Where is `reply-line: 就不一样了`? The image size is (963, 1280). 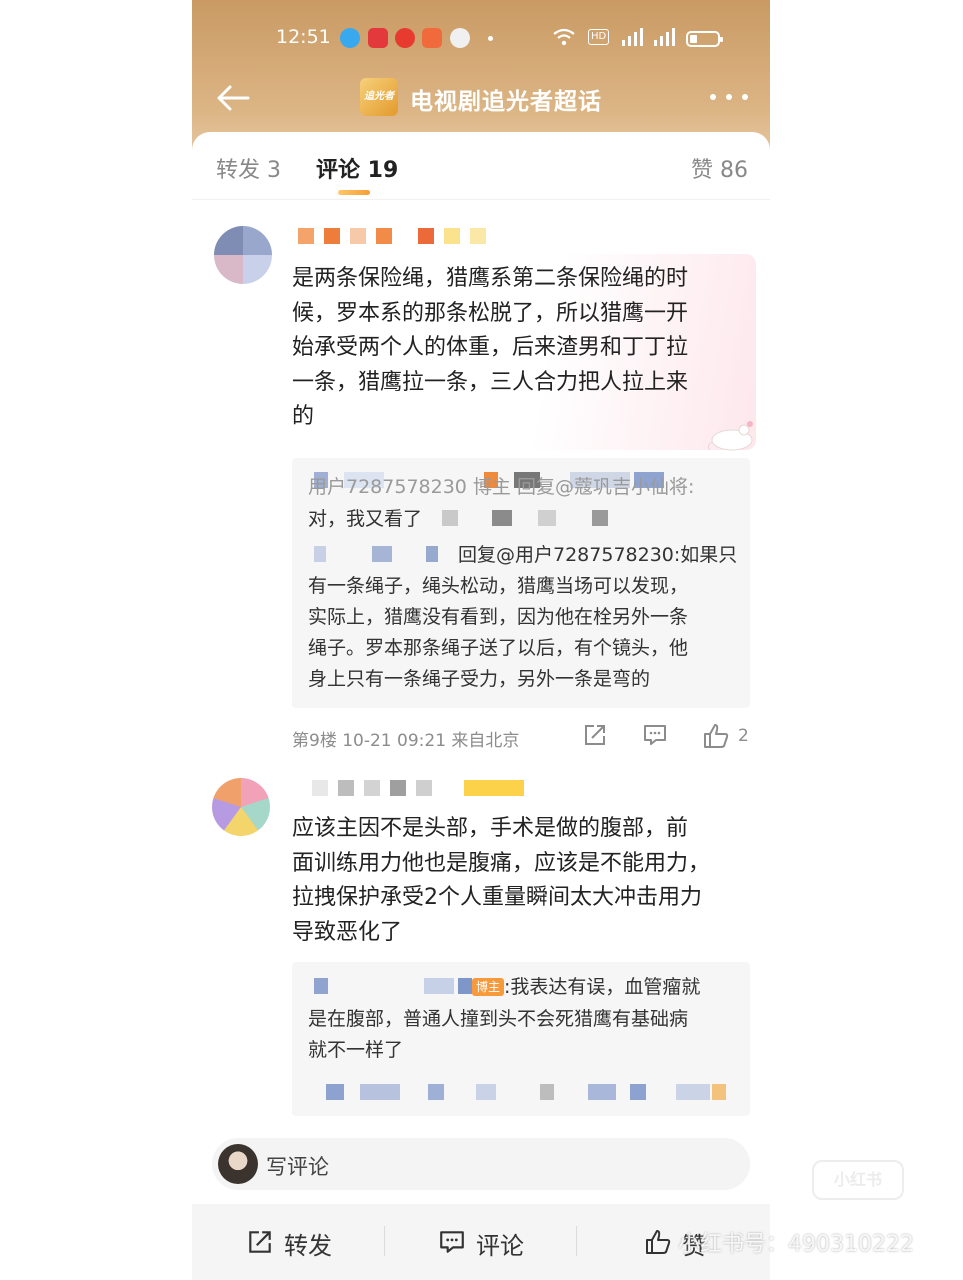 reply-line: 就不一样了 is located at coordinates (356, 1050).